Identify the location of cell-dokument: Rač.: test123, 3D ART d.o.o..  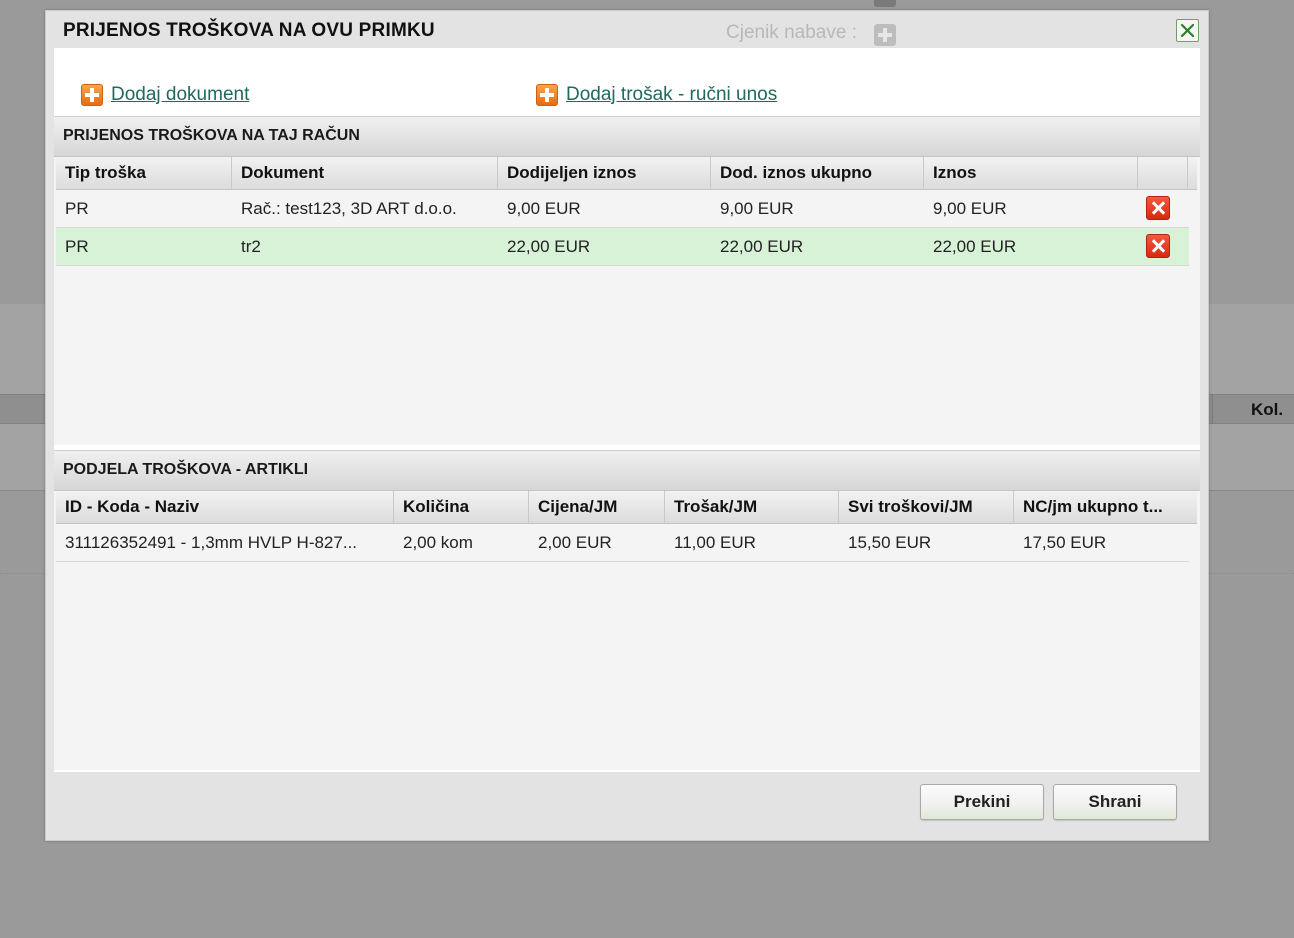
(349, 208).